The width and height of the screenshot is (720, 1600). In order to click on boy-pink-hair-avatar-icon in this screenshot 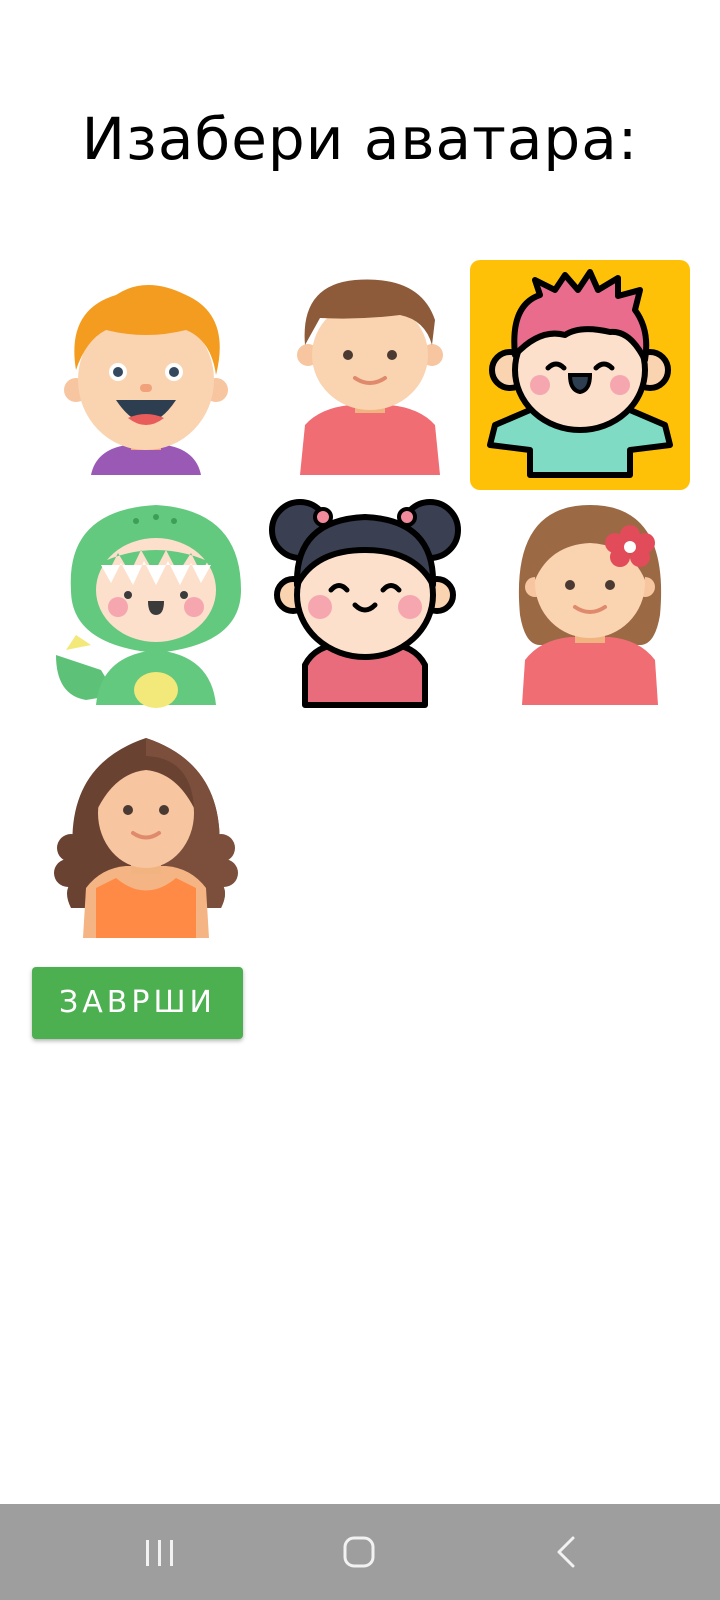, I will do `click(580, 373)`.